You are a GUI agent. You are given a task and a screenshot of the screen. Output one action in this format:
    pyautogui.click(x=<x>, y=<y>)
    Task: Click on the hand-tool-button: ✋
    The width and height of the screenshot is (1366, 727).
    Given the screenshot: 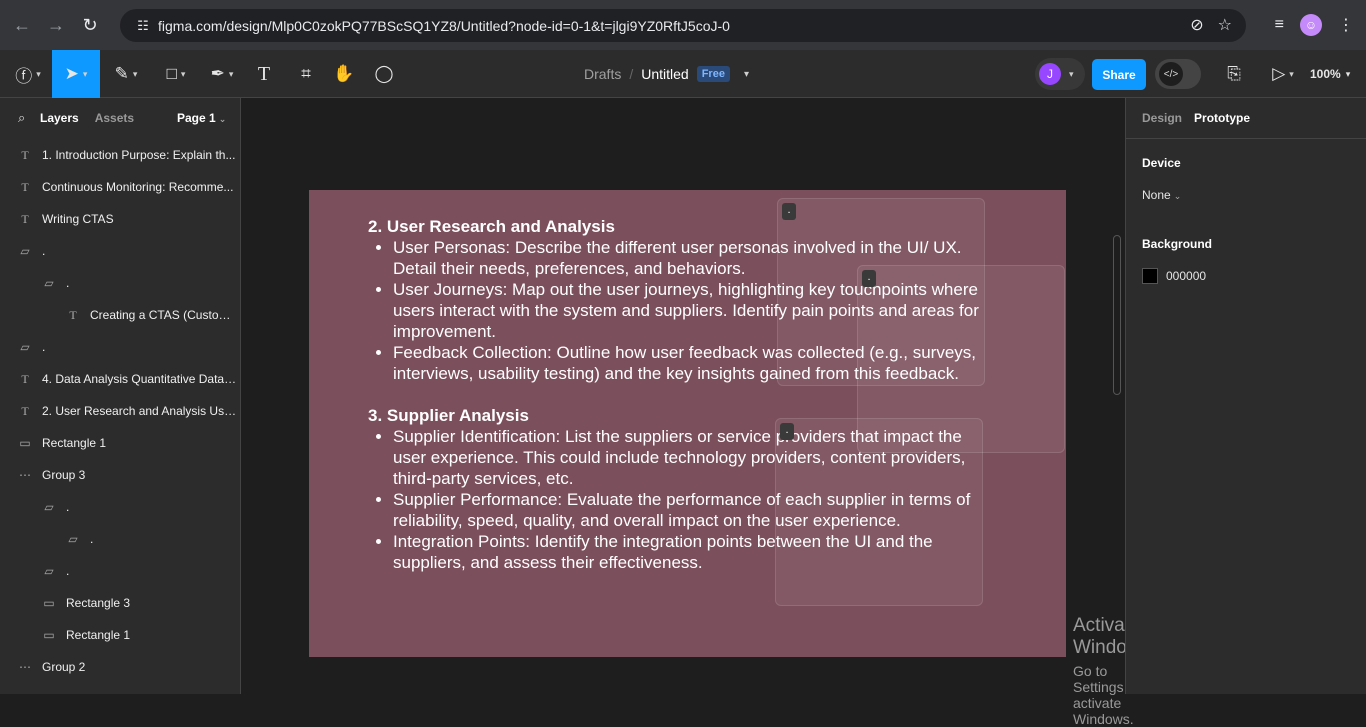 What is the action you would take?
    pyautogui.click(x=344, y=74)
    